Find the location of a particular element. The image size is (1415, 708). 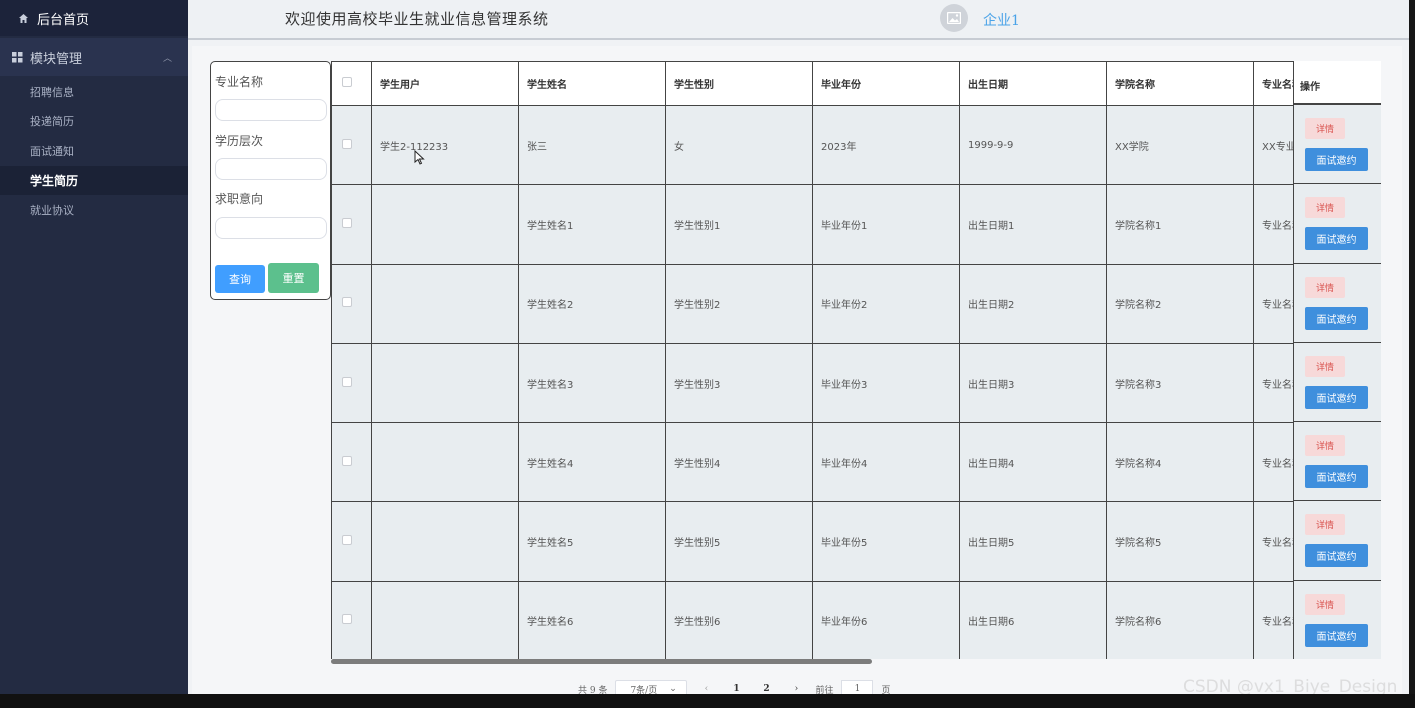

page-title: 欢迎使用高校毕业生就业信息管理系统 is located at coordinates (417, 19).